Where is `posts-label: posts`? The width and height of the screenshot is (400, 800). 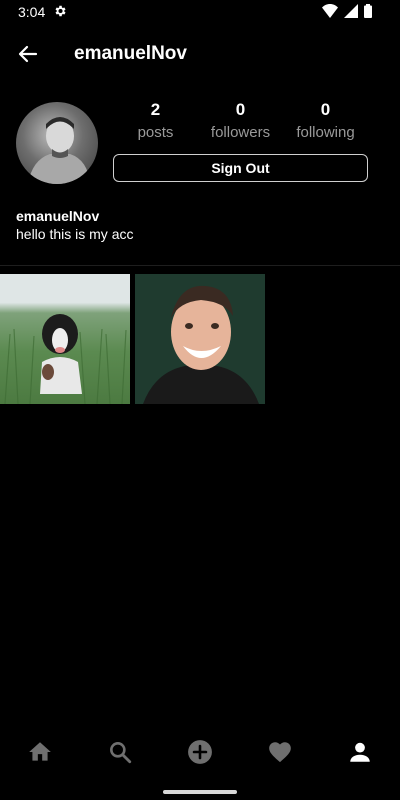 posts-label: posts is located at coordinates (155, 132).